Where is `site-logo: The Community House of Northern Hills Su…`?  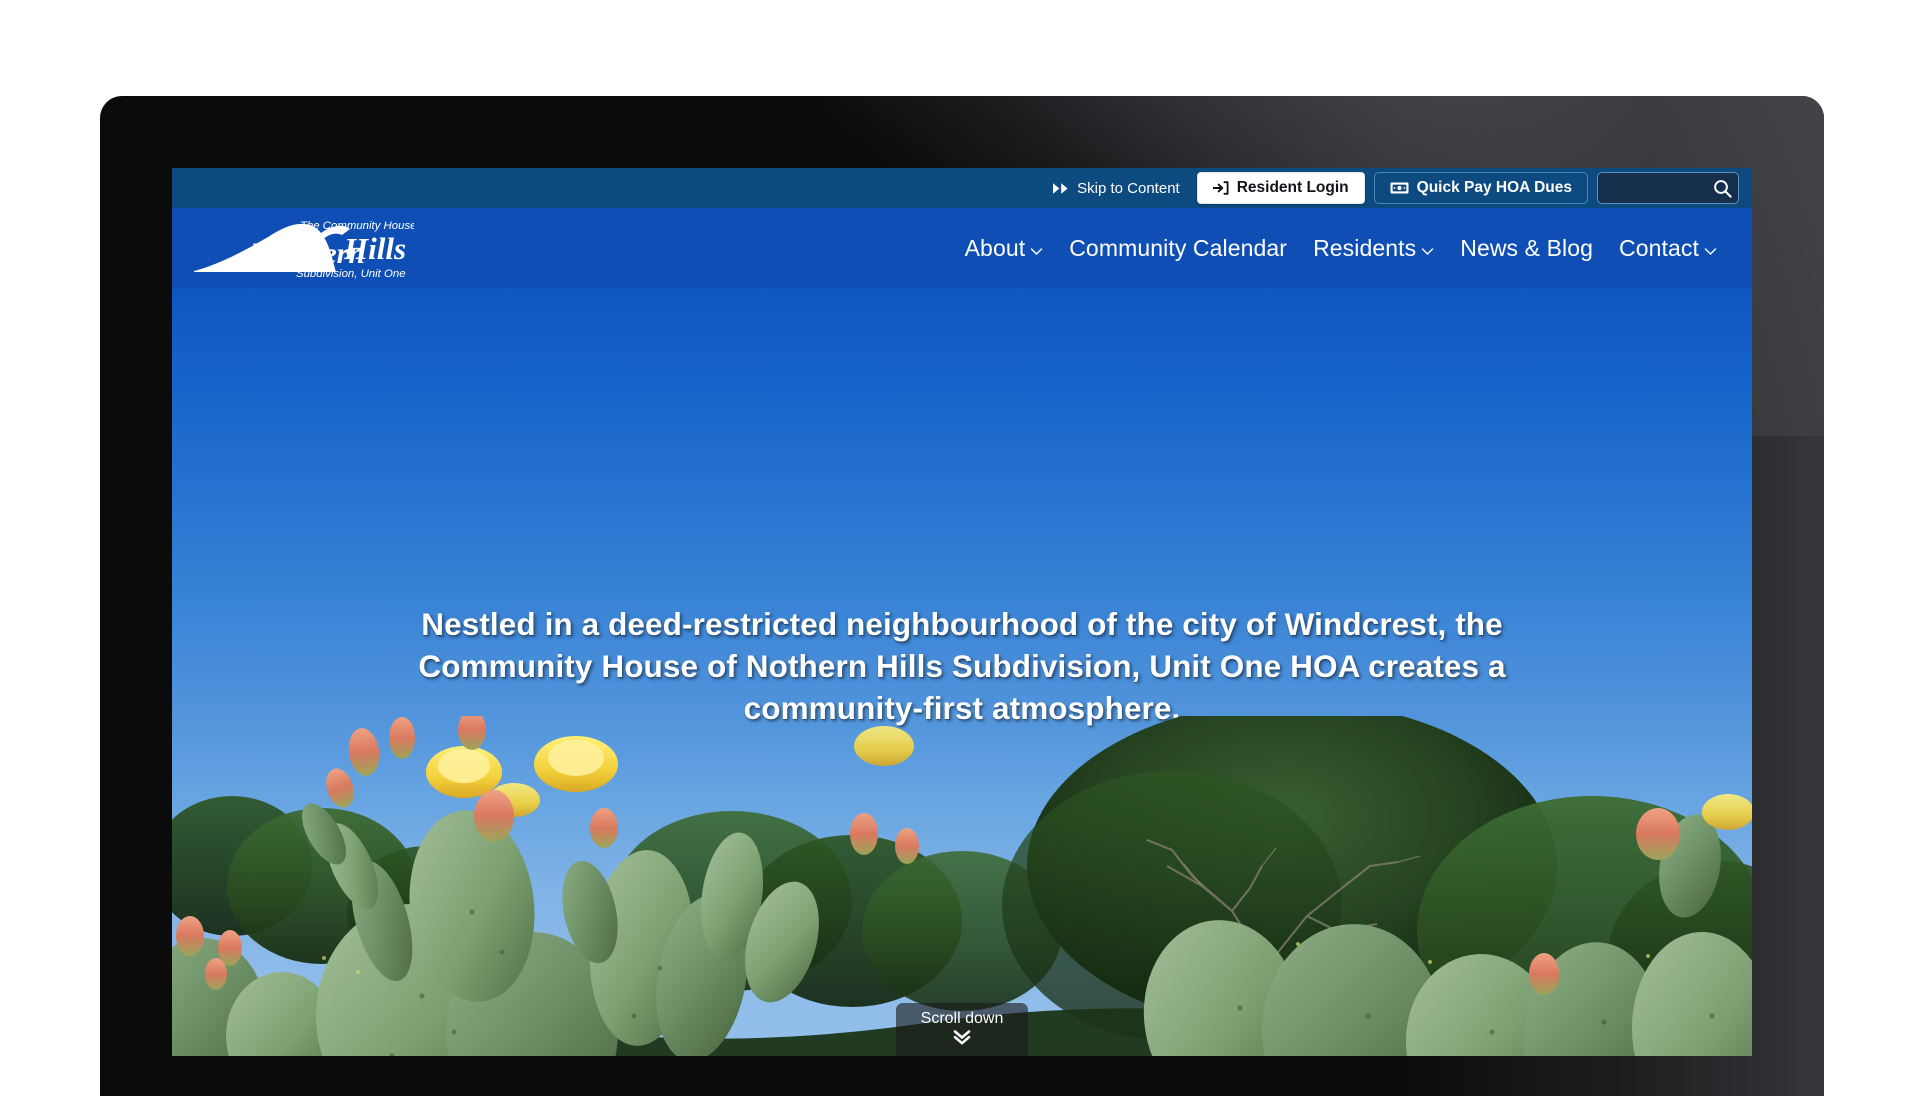 site-logo: The Community House of Northern Hills Su… is located at coordinates (303, 248).